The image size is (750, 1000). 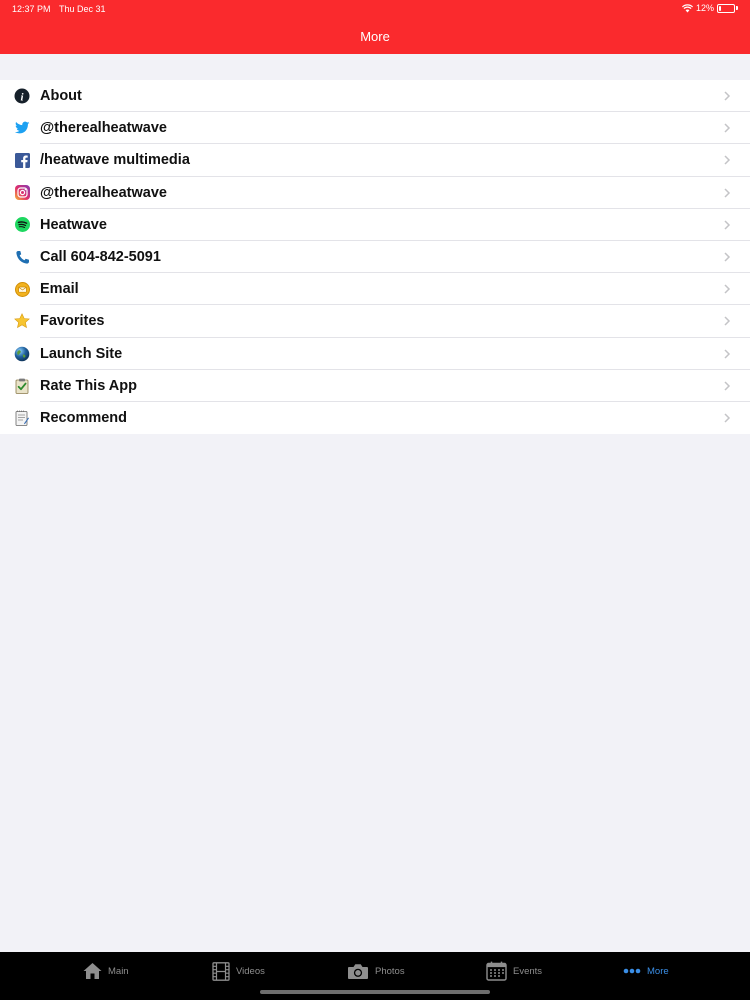 I want to click on home-indicator, so click(x=375, y=992).